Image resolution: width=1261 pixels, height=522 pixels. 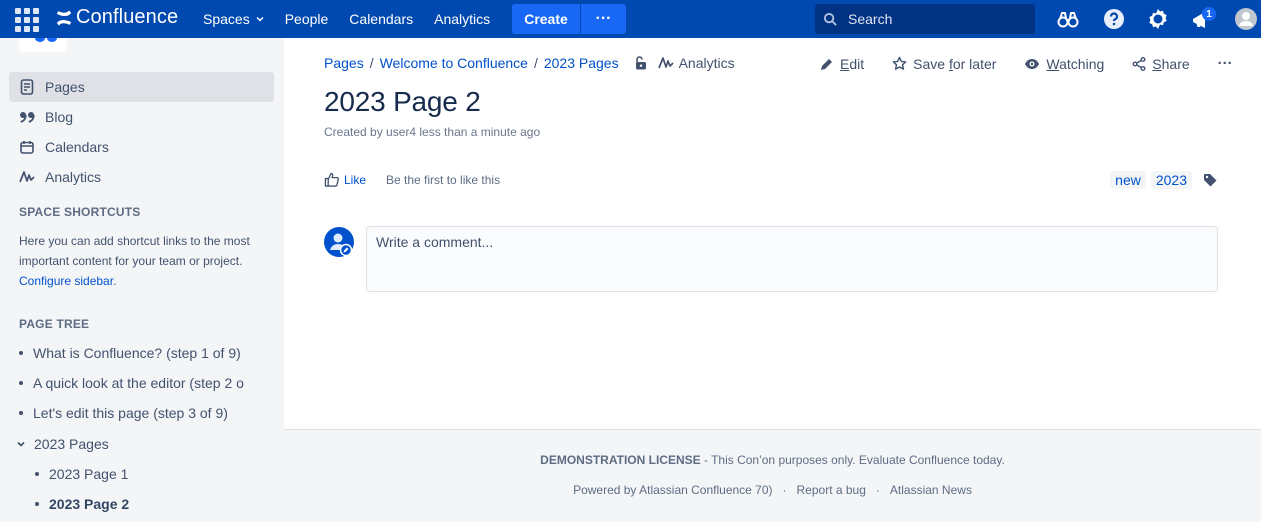 I want to click on share-icon, so click(x=1139, y=63).